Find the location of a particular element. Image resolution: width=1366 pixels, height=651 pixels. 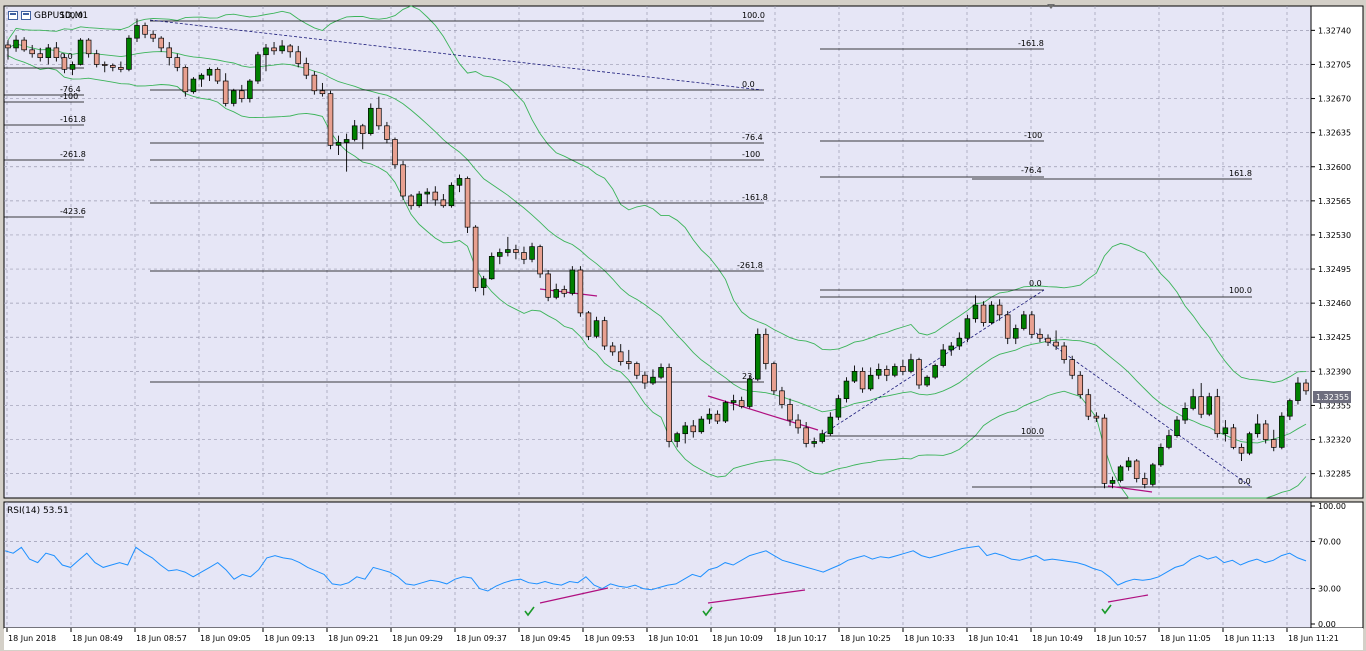

price-axis is located at coordinates (1337, 252).